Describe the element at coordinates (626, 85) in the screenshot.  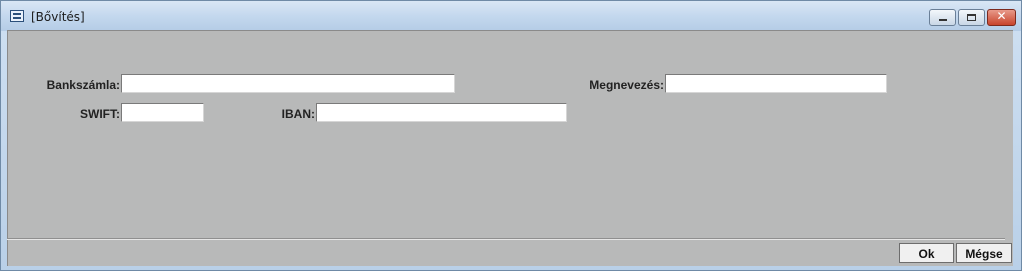
I see `megnevezes-label: Megnevezés:` at that location.